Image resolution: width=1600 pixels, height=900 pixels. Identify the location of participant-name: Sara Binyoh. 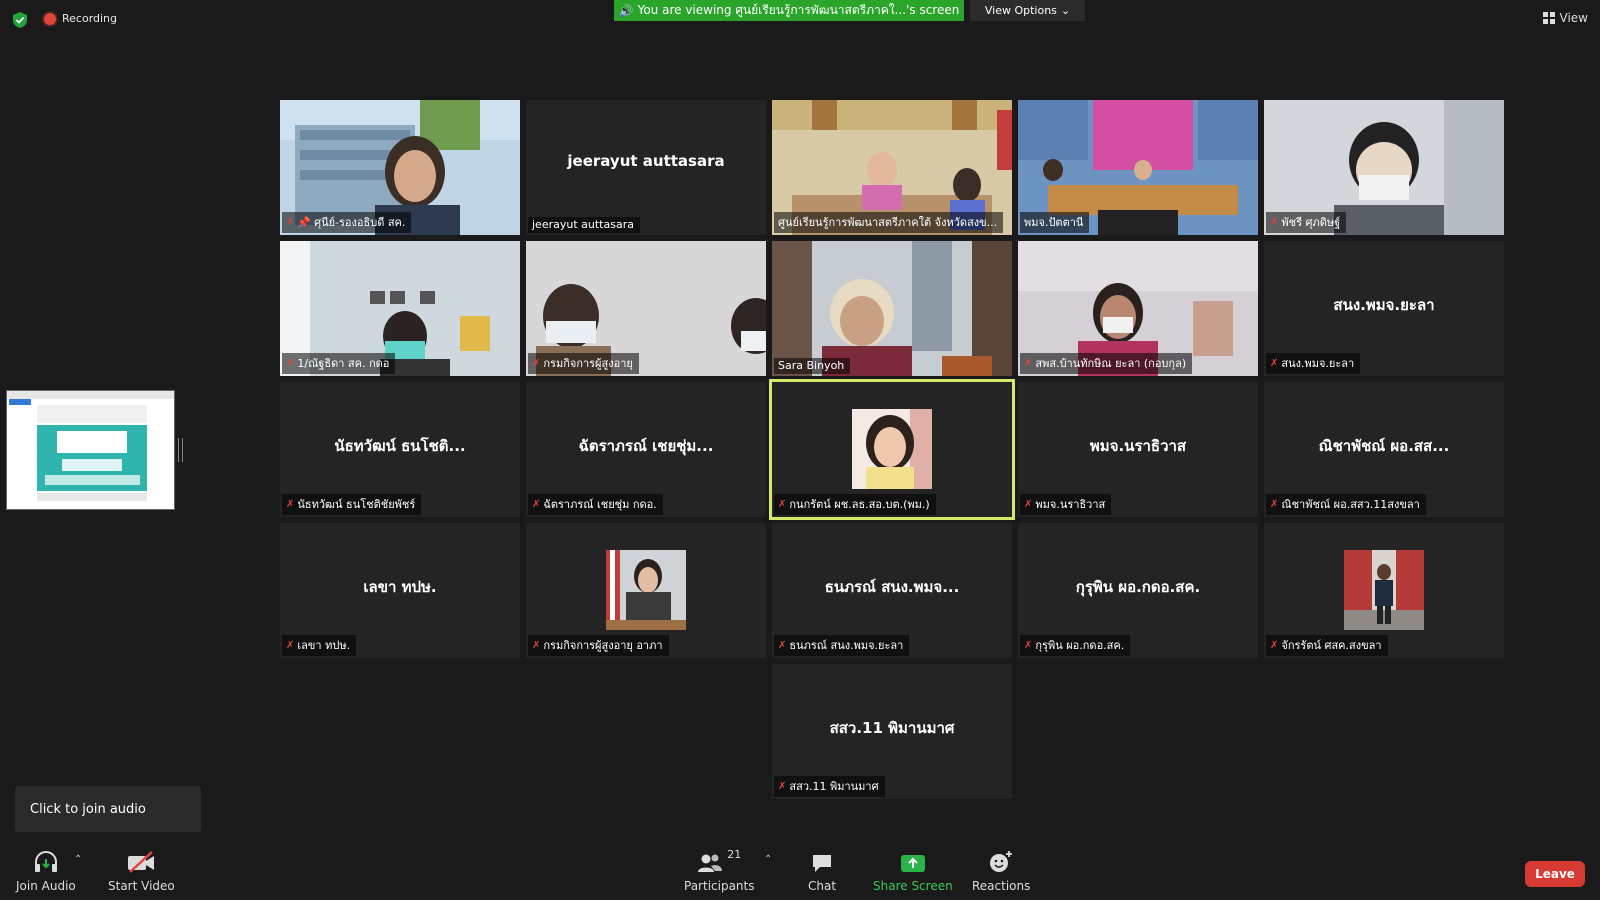
(811, 365).